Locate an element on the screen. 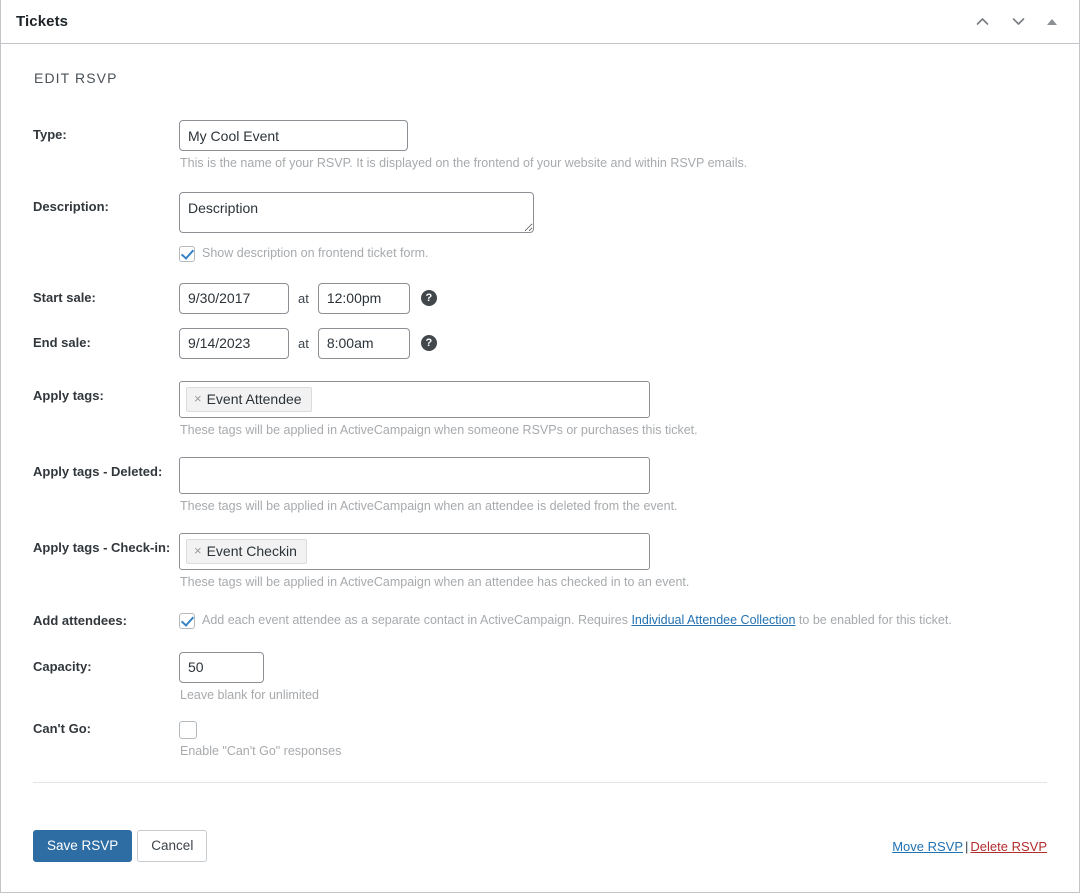  capacity-hint: Leave blank for unlimited is located at coordinates (249, 694).